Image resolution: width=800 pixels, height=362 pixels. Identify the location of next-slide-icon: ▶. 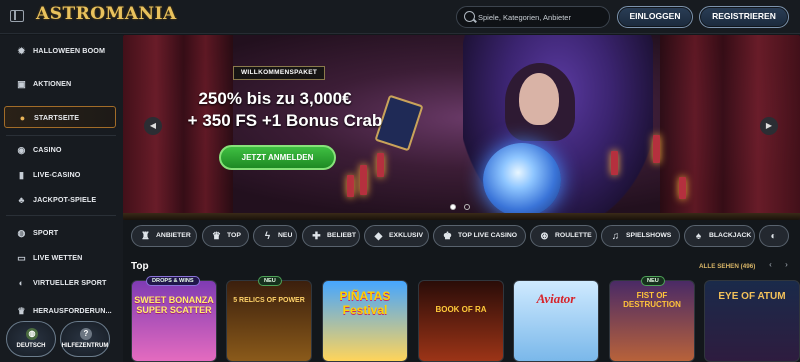
(769, 126).